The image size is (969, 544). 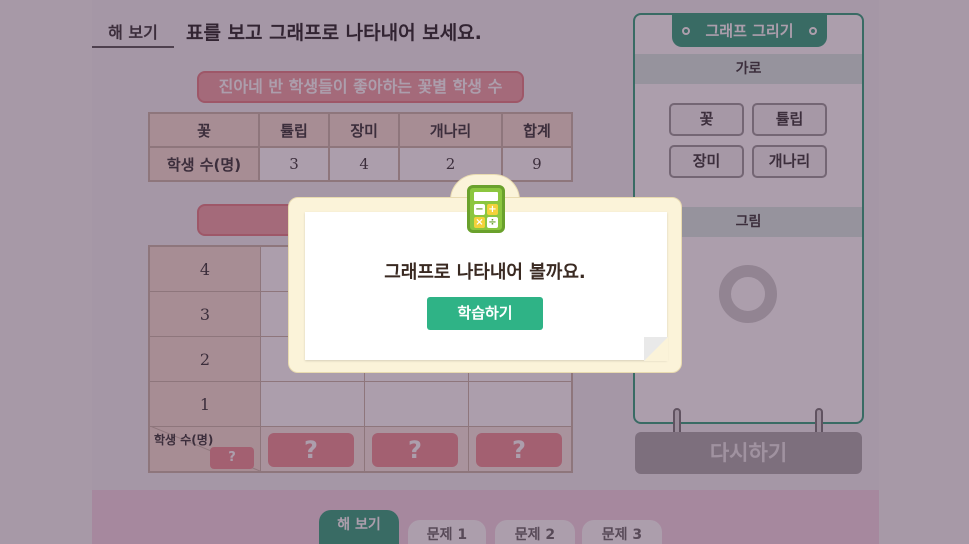 What do you see at coordinates (485, 272) in the screenshot?
I see `modal-message: 그래프로 나타내어 볼까요.` at bounding box center [485, 272].